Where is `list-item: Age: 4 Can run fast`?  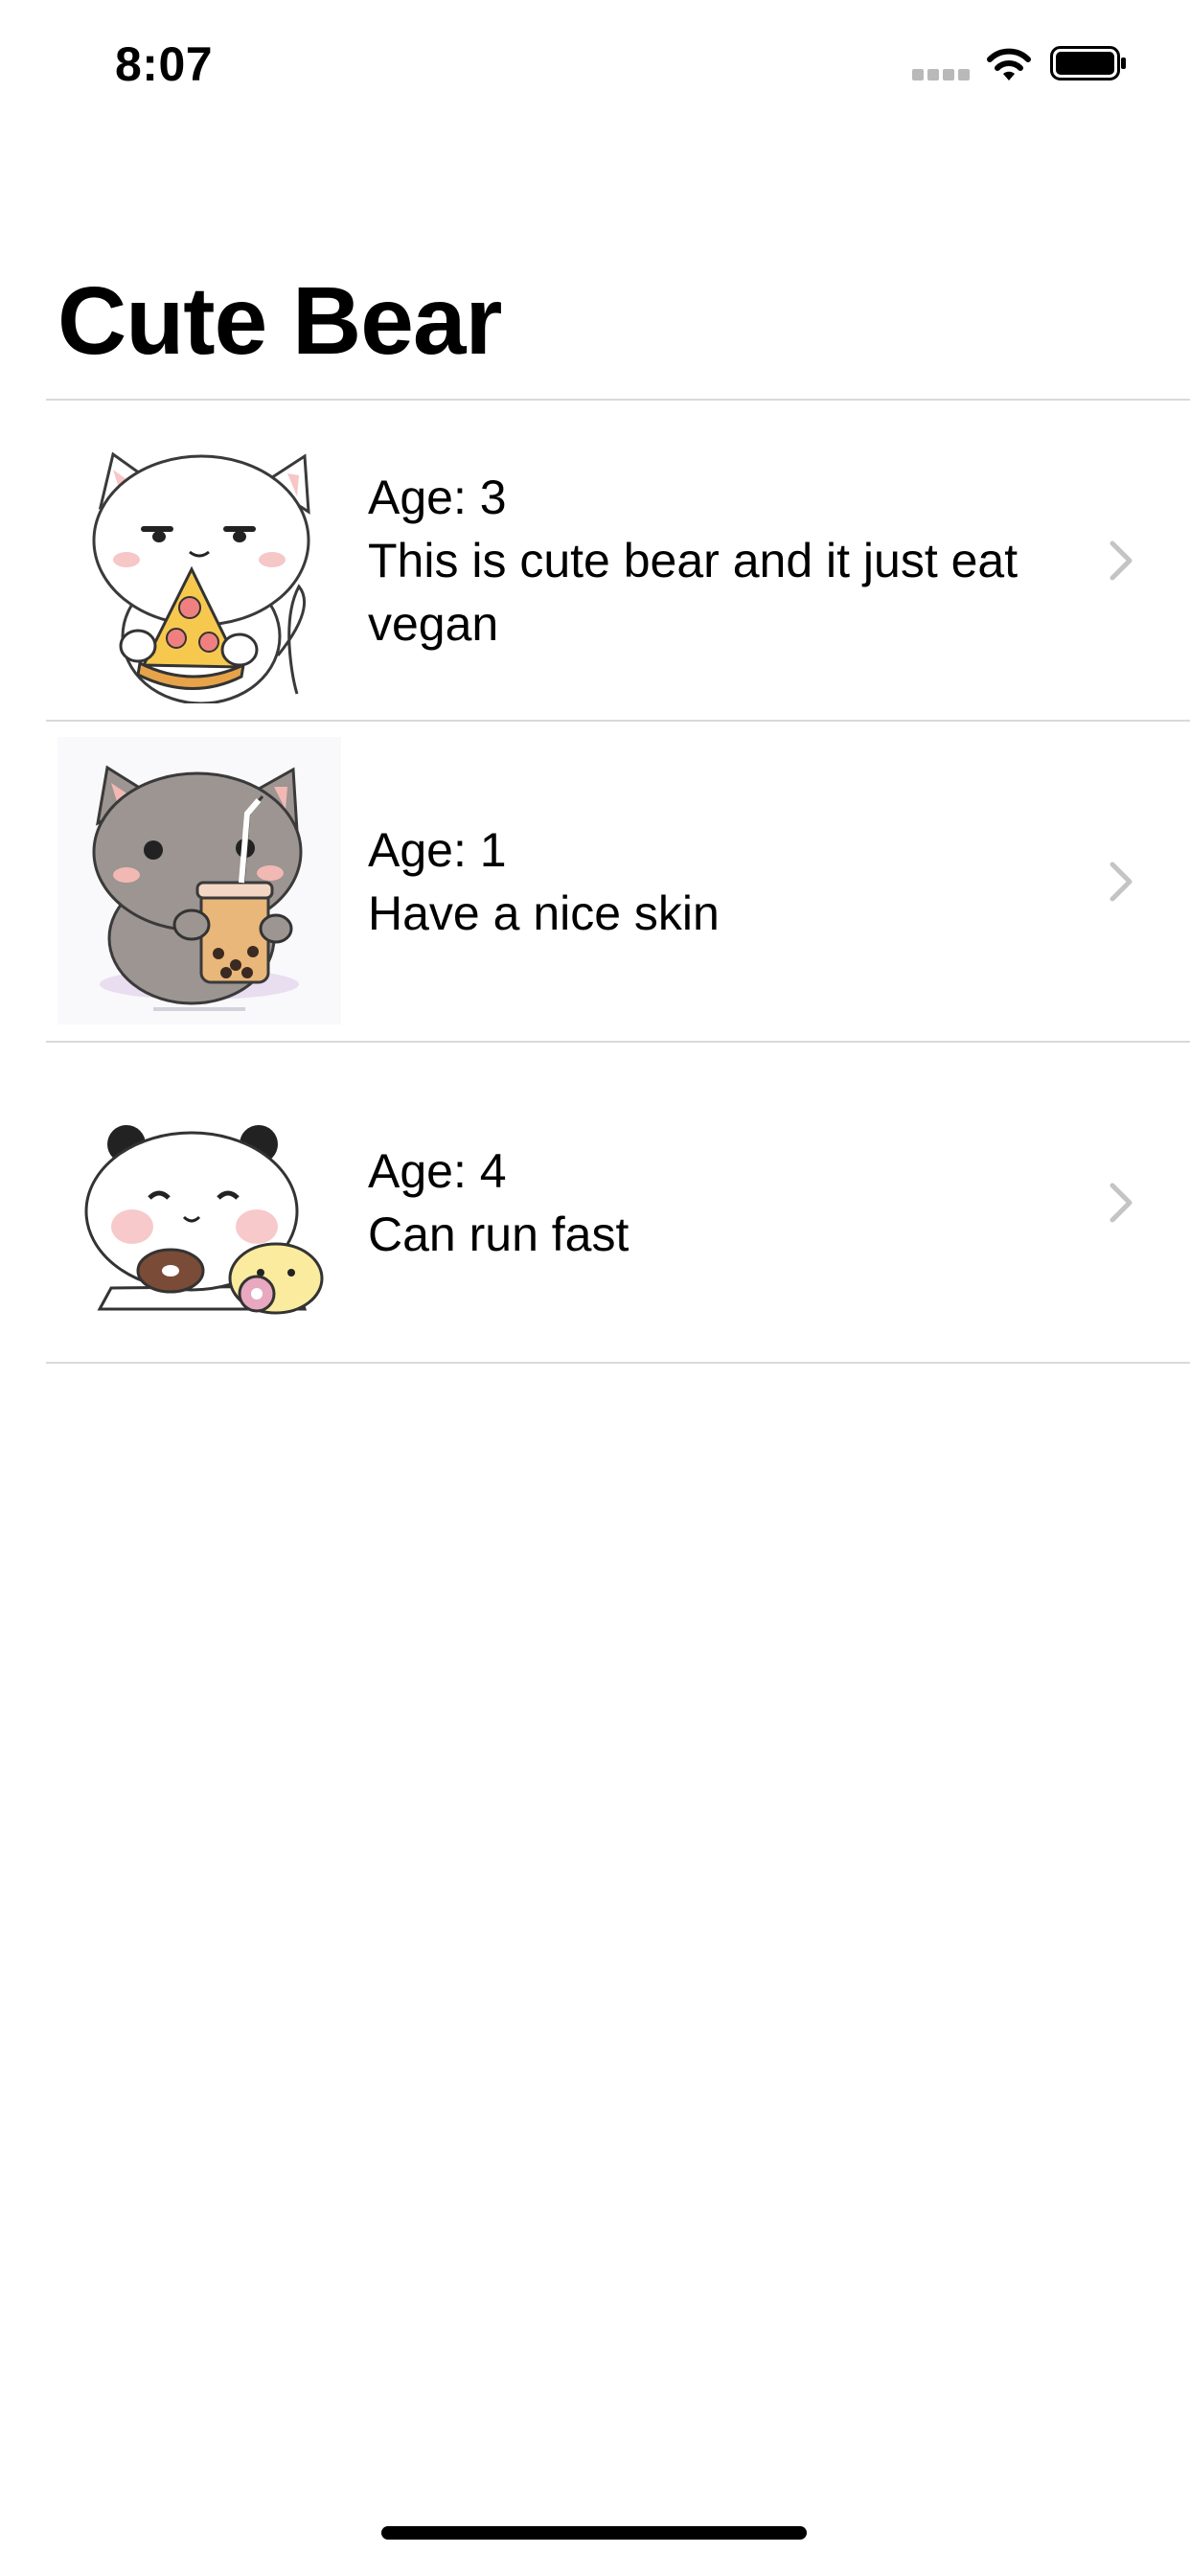 list-item: Age: 4 Can run fast is located at coordinates (618, 1202).